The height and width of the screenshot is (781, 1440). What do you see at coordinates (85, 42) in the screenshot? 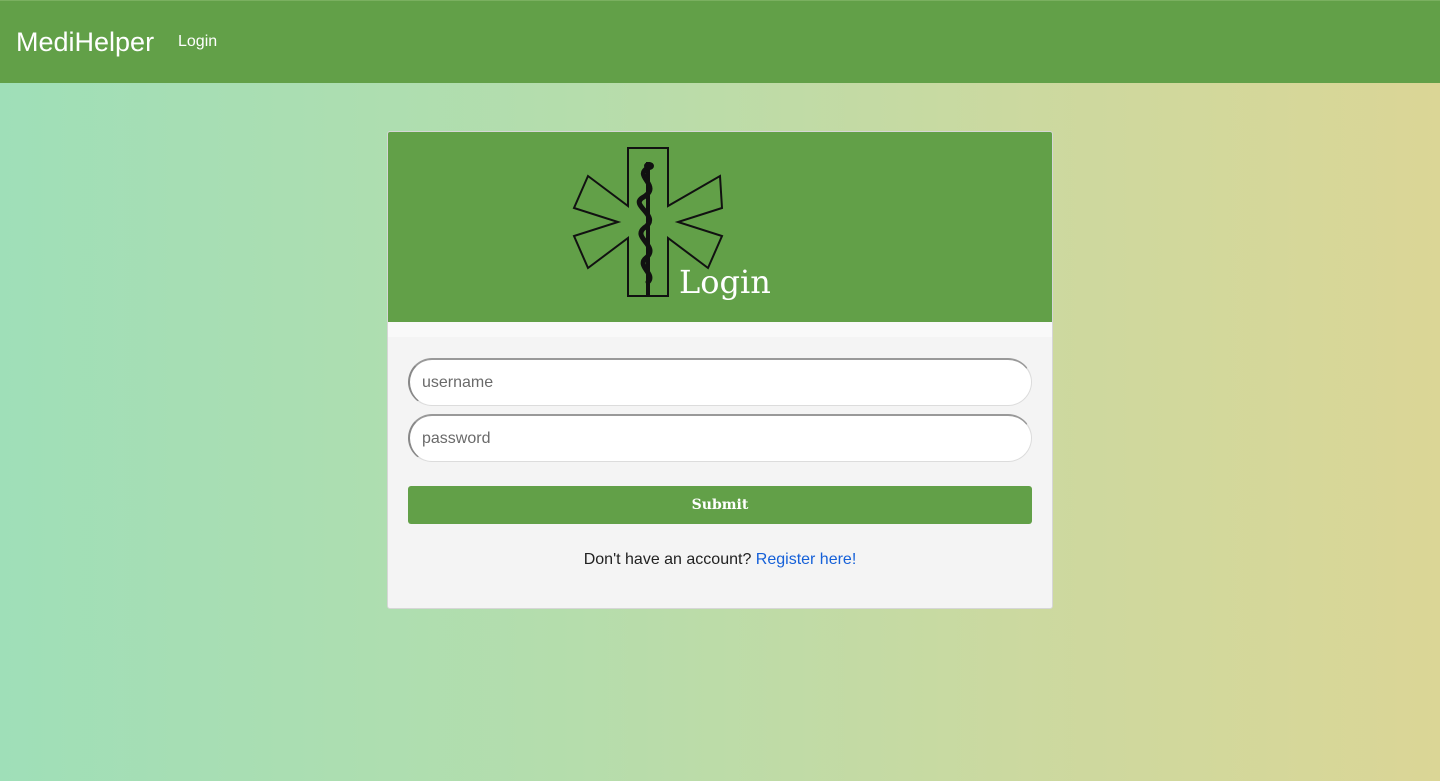
I see `brand-link: MediHelper` at bounding box center [85, 42].